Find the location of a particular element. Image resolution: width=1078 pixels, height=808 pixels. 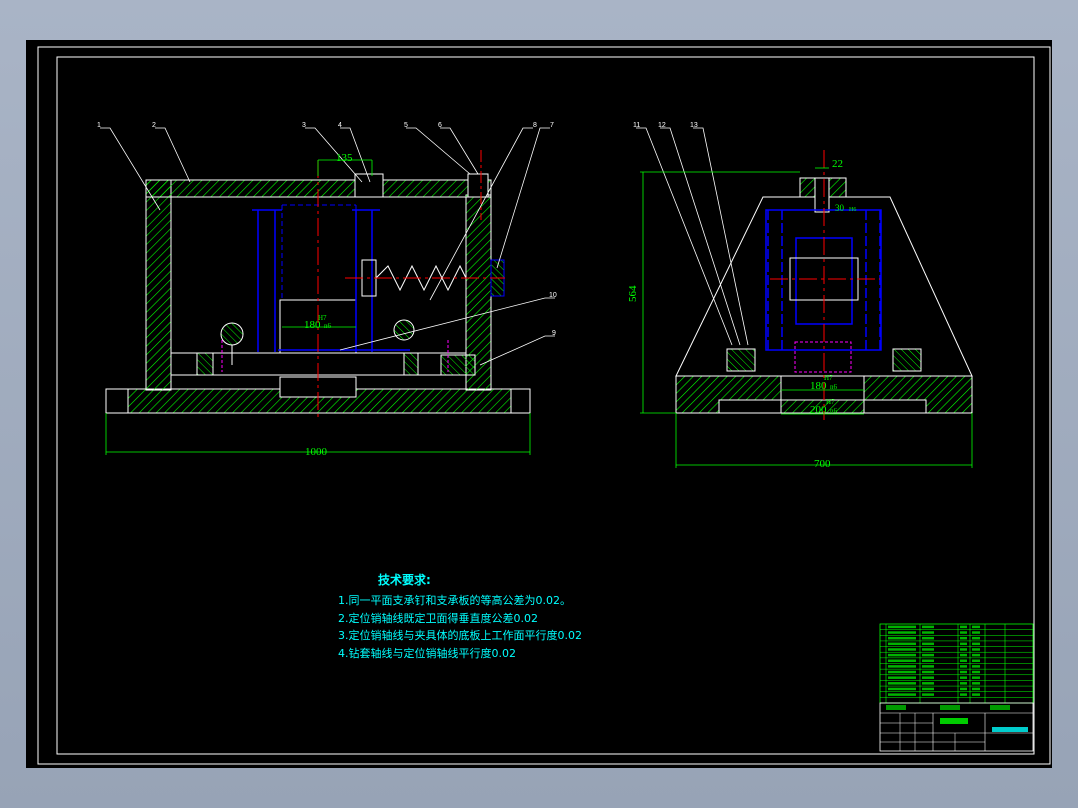

dimension-side-top: 22 is located at coordinates (837, 164).